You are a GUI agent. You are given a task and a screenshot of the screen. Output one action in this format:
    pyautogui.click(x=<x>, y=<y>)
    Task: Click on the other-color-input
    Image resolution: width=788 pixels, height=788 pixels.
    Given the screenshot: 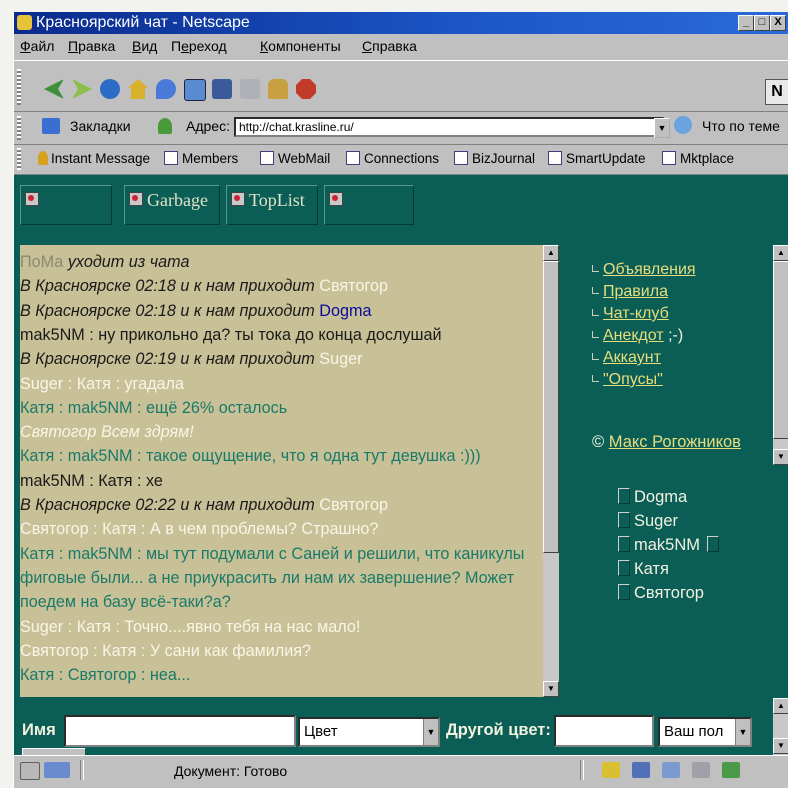 What is the action you would take?
    pyautogui.click(x=604, y=731)
    